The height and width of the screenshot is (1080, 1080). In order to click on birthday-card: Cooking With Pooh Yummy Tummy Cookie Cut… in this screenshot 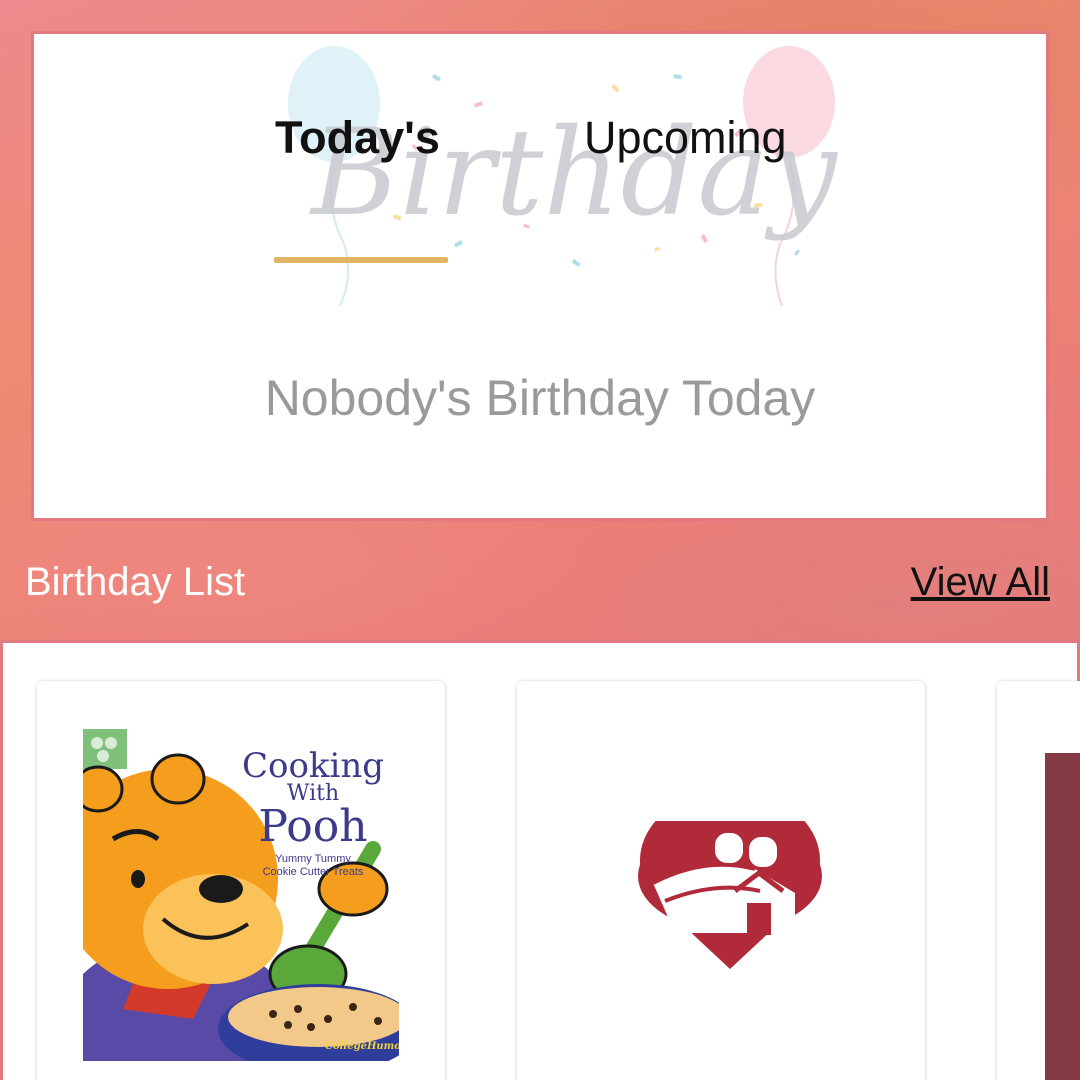, I will do `click(241, 880)`.